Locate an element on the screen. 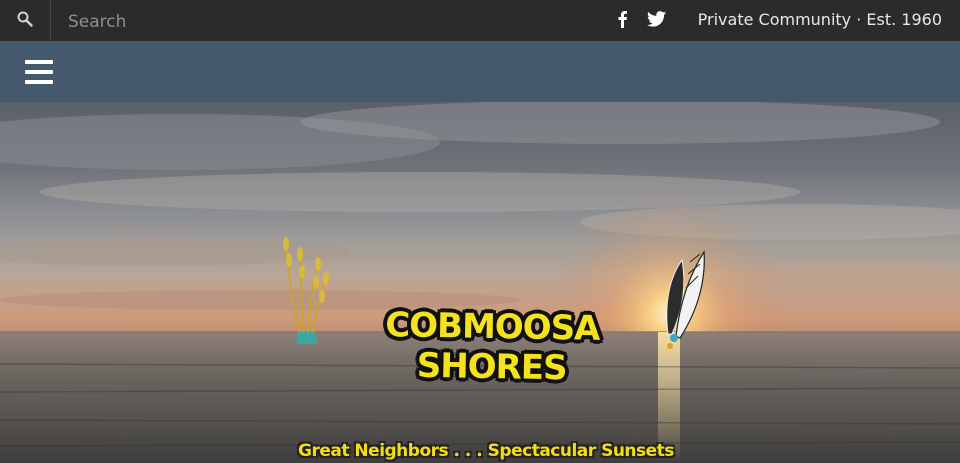  search-divider is located at coordinates (50, 20).